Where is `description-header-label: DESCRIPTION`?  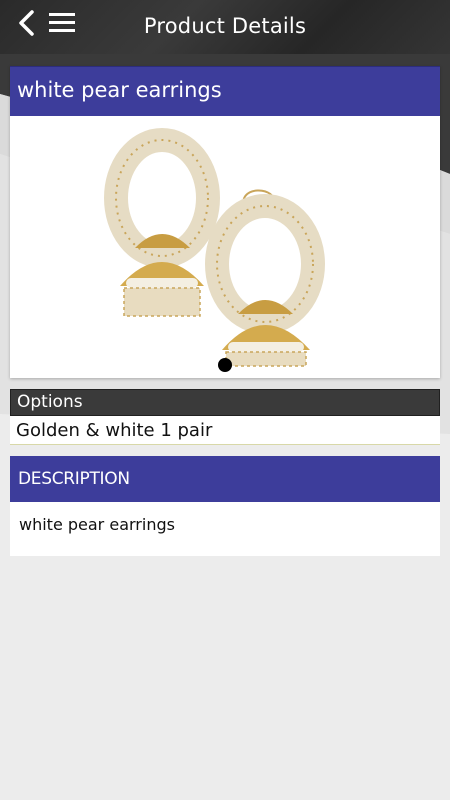
description-header-label: DESCRIPTION is located at coordinates (74, 479).